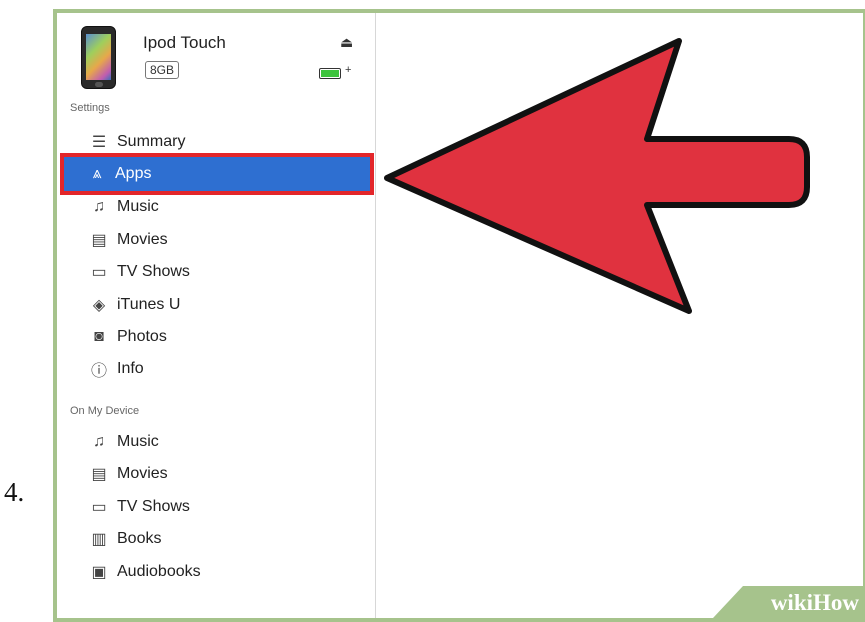 This screenshot has height=622, width=865. Describe the element at coordinates (218, 337) in the screenshot. I see `sidebar-item-photos: ◙ Photos` at that location.